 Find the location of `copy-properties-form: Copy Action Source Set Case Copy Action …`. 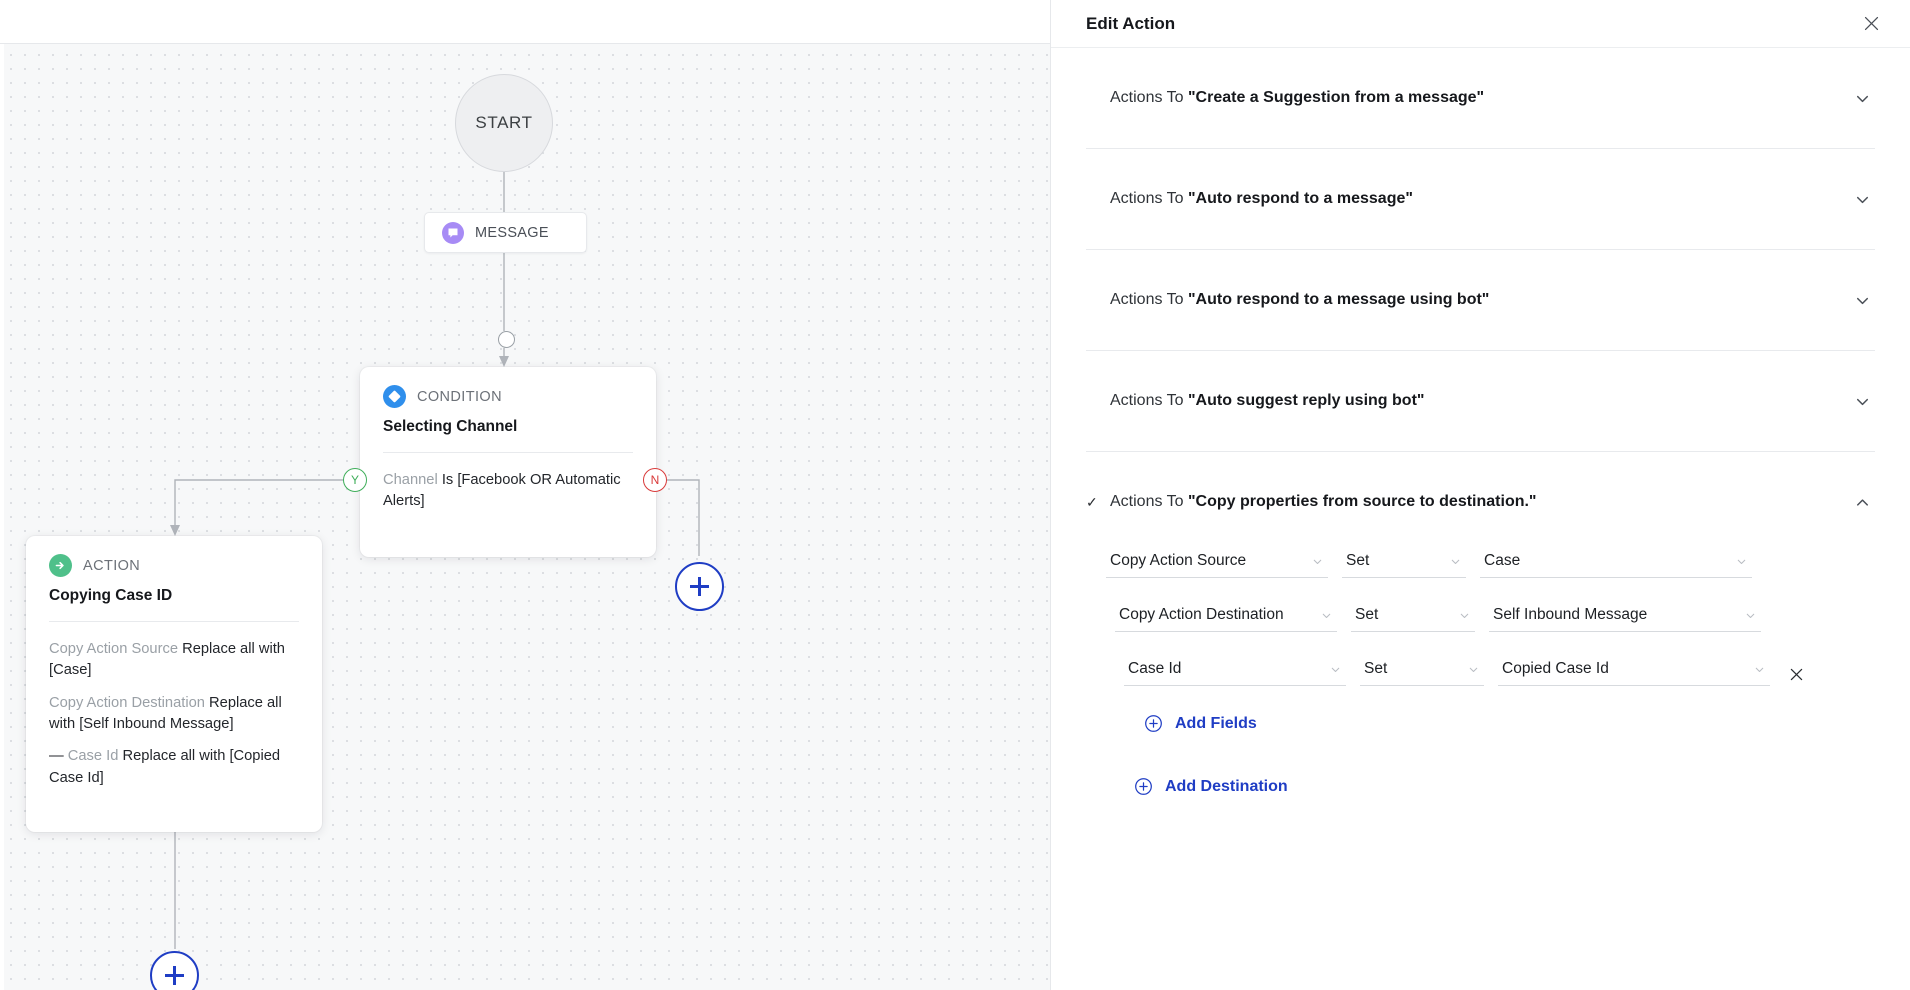

copy-properties-form: Copy Action Source Set Case Copy Action … is located at coordinates (1480, 682).